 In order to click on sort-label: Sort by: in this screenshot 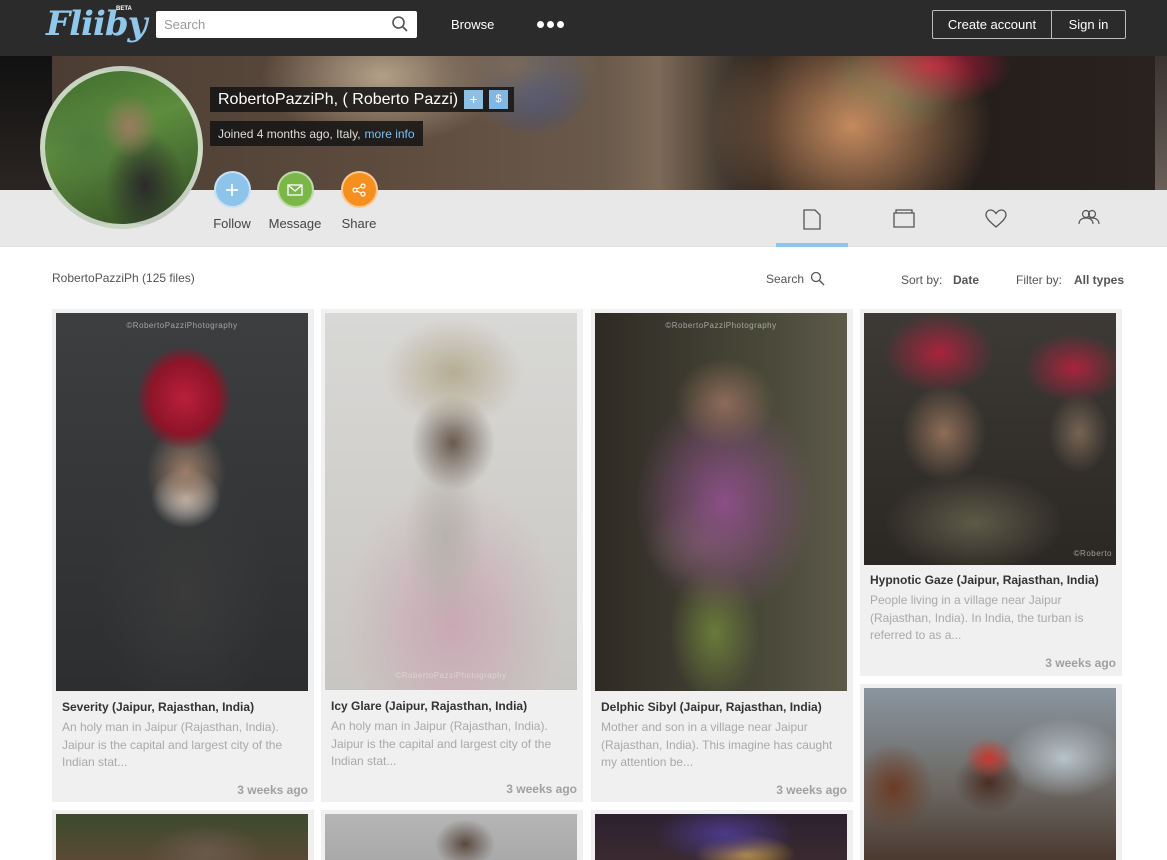, I will do `click(922, 280)`.